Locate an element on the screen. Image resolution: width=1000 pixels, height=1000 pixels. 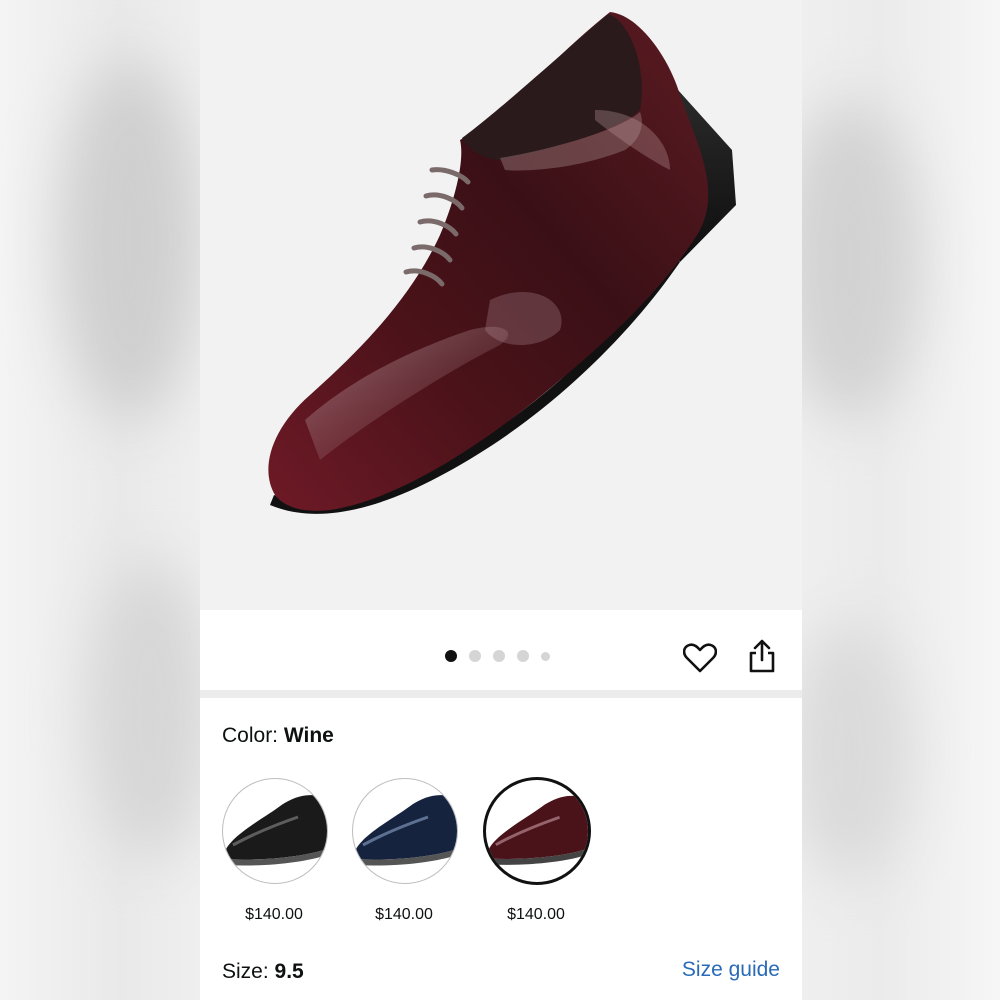
wine-shoe-thumbnail is located at coordinates (537, 830).